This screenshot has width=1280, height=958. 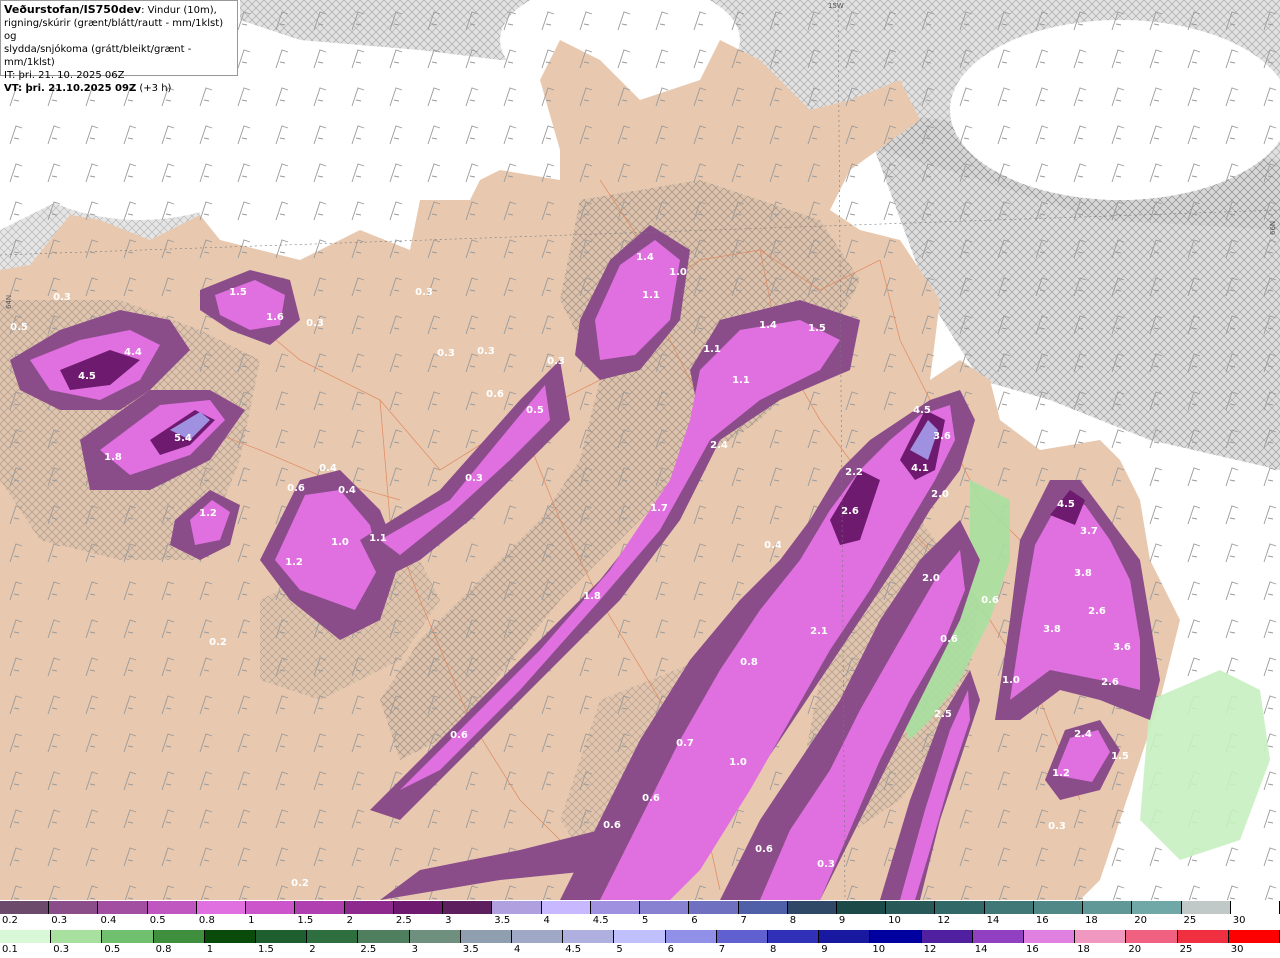 What do you see at coordinates (1052, 629) in the screenshot?
I see `precip-value-label: 3.8` at bounding box center [1052, 629].